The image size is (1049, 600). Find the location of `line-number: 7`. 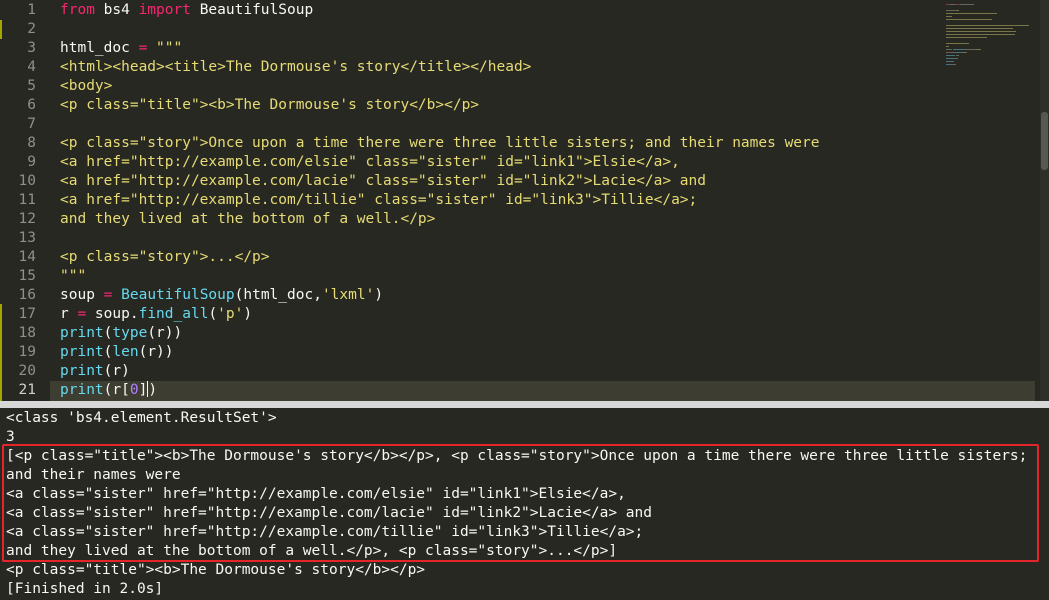

line-number: 7 is located at coordinates (31, 124).